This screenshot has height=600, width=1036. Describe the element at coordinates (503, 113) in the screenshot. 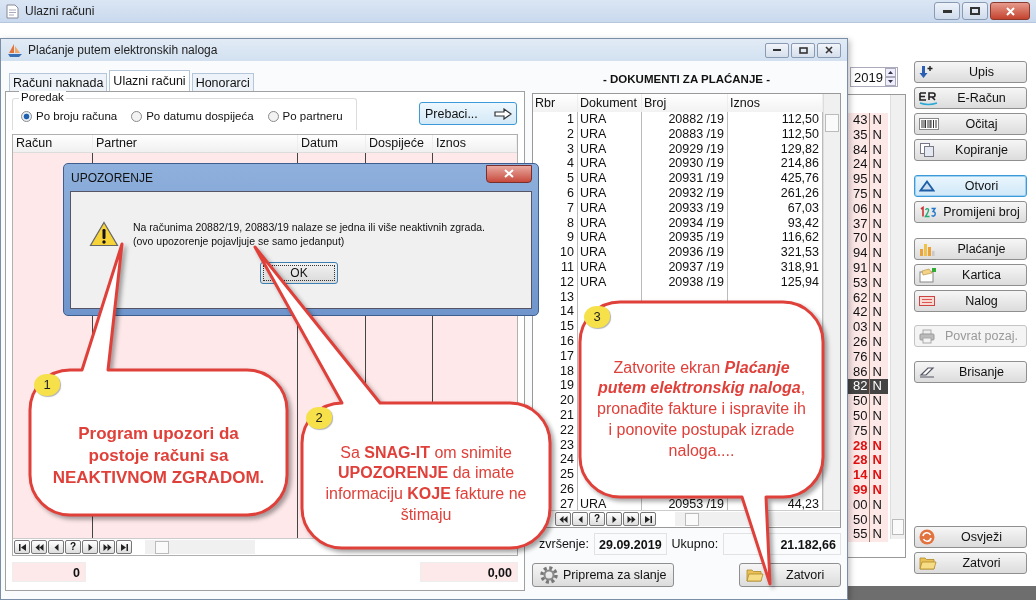

I see `right-arrow-icon` at that location.